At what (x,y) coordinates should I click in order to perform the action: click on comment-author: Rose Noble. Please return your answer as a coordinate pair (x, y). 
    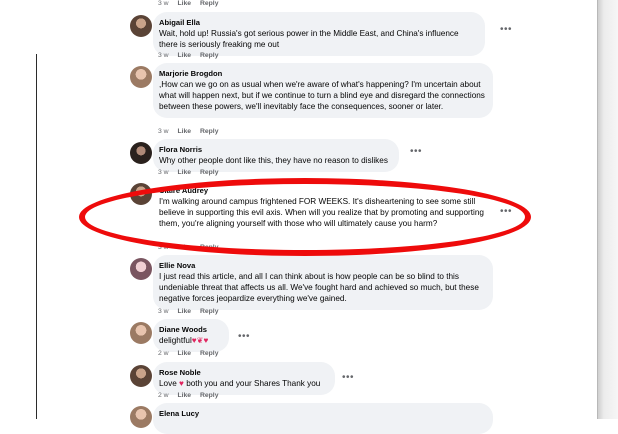
    Looking at the image, I should click on (243, 372).